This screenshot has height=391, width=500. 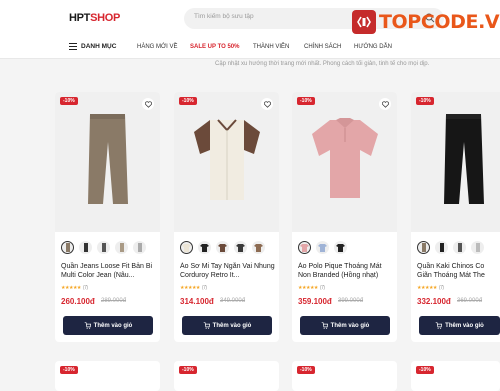 I want to click on shop-logo: HPTSHOP, so click(x=94, y=18).